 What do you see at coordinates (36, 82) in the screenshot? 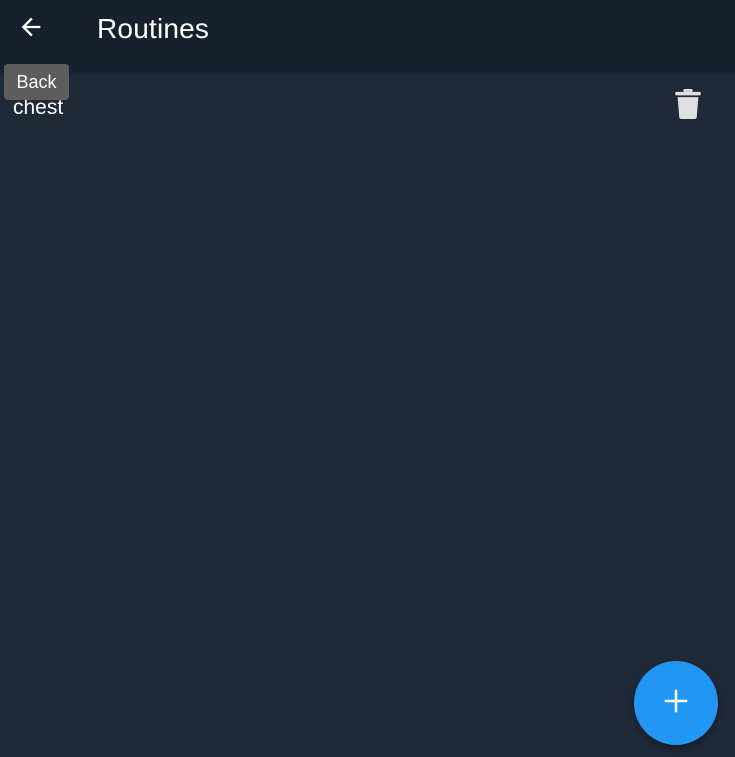
I see `back-tooltip: Back` at bounding box center [36, 82].